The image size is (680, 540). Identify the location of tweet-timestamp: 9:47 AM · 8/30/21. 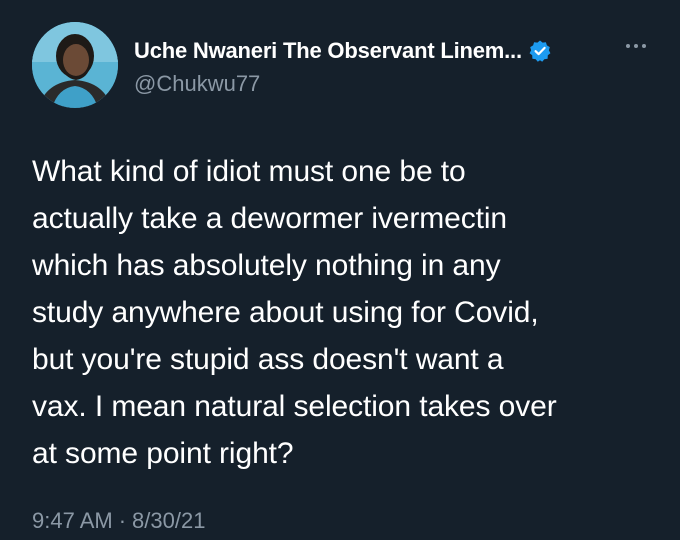
(118, 521).